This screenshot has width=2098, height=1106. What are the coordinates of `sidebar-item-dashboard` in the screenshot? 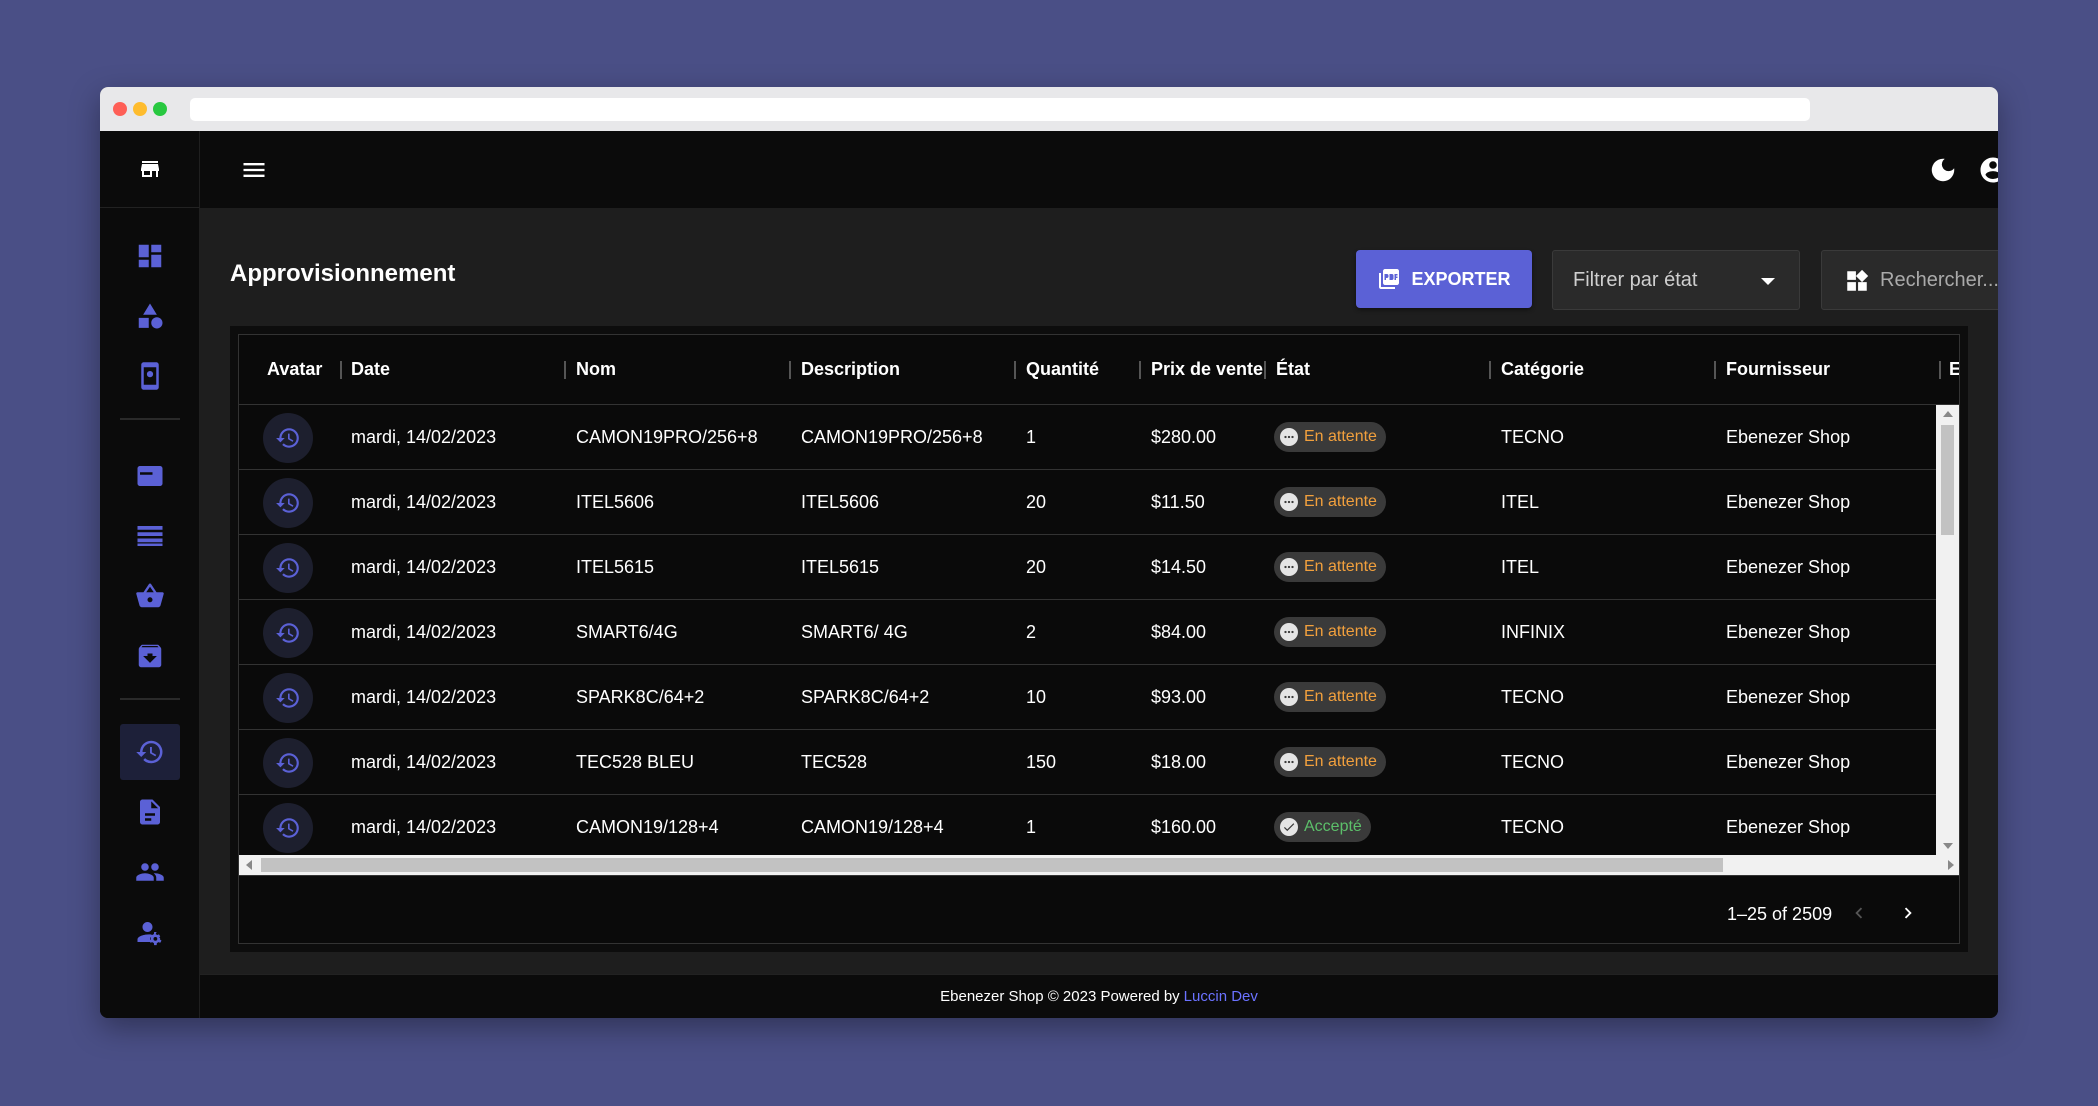 It's located at (150, 256).